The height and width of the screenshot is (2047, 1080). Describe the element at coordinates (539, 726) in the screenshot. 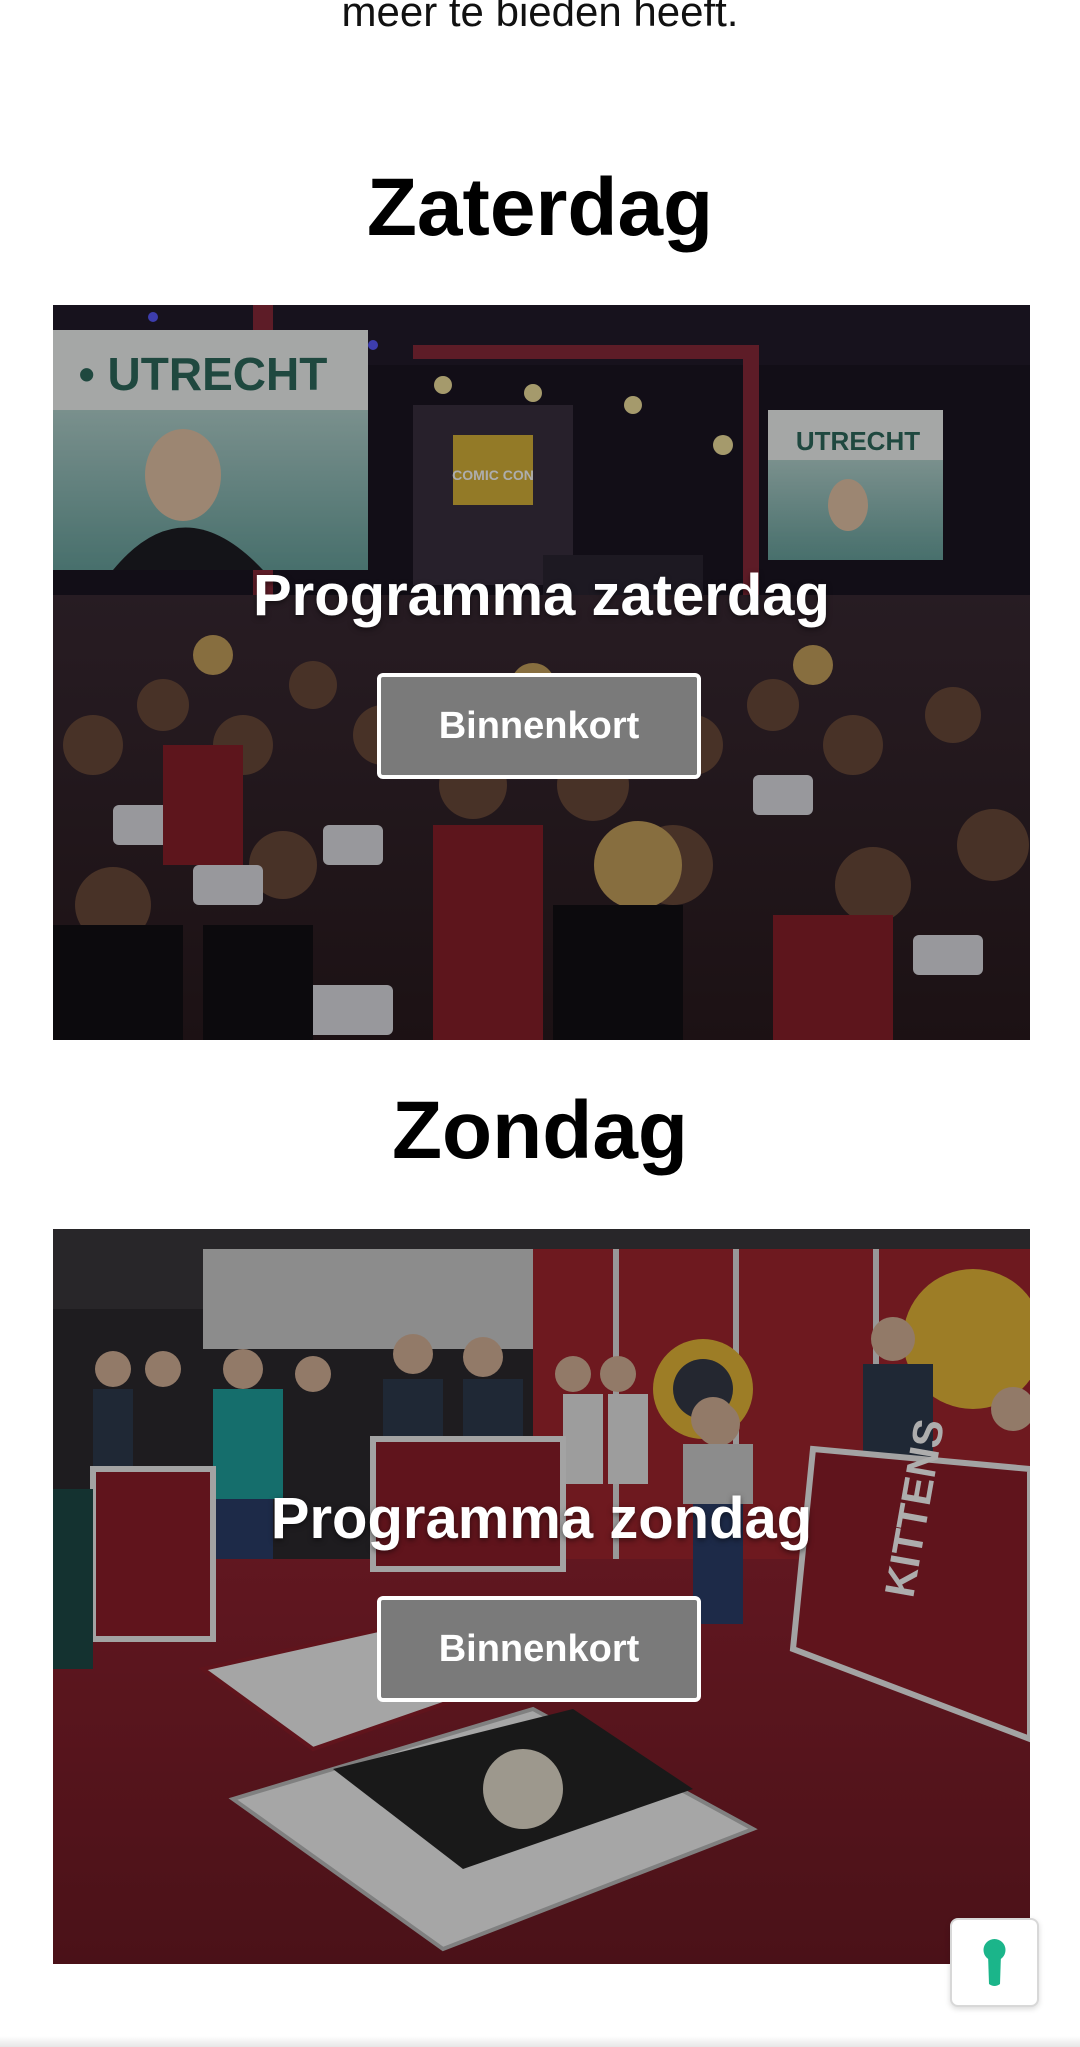

I see `saturday-binnenkort-button: Binnenkort` at that location.